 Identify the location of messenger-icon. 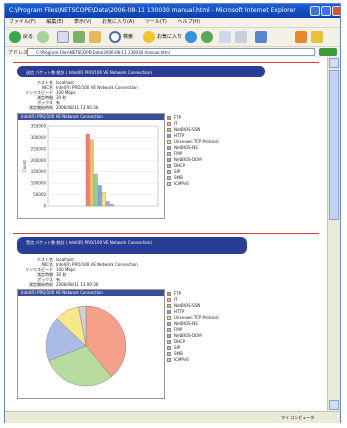
(301, 37).